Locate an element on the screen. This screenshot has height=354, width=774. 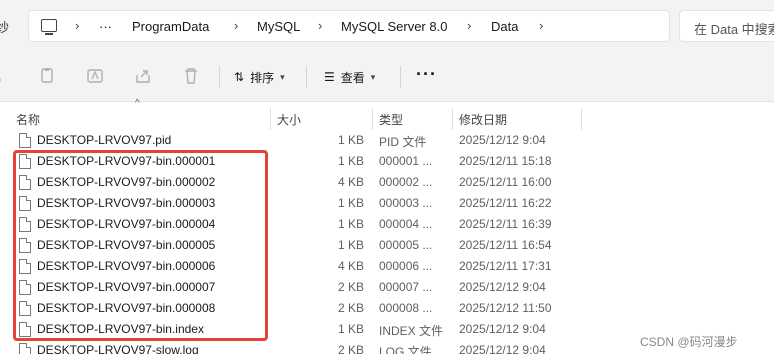
file-type: PID 文件 is located at coordinates (403, 142).